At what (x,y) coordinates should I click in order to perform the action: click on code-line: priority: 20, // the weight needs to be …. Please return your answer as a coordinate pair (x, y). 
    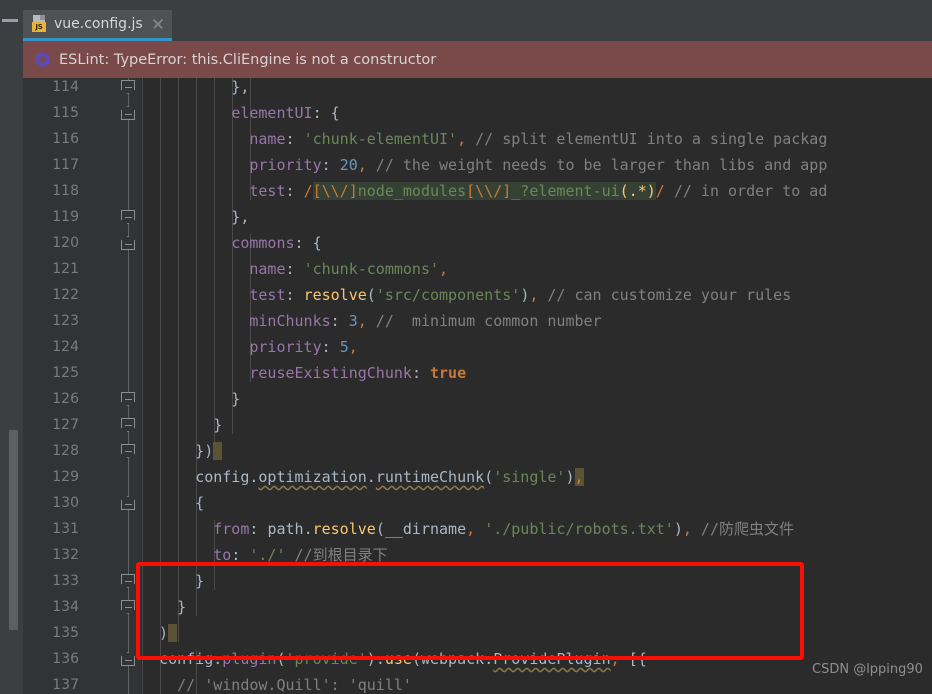
    Looking at the image, I should click on (536, 165).